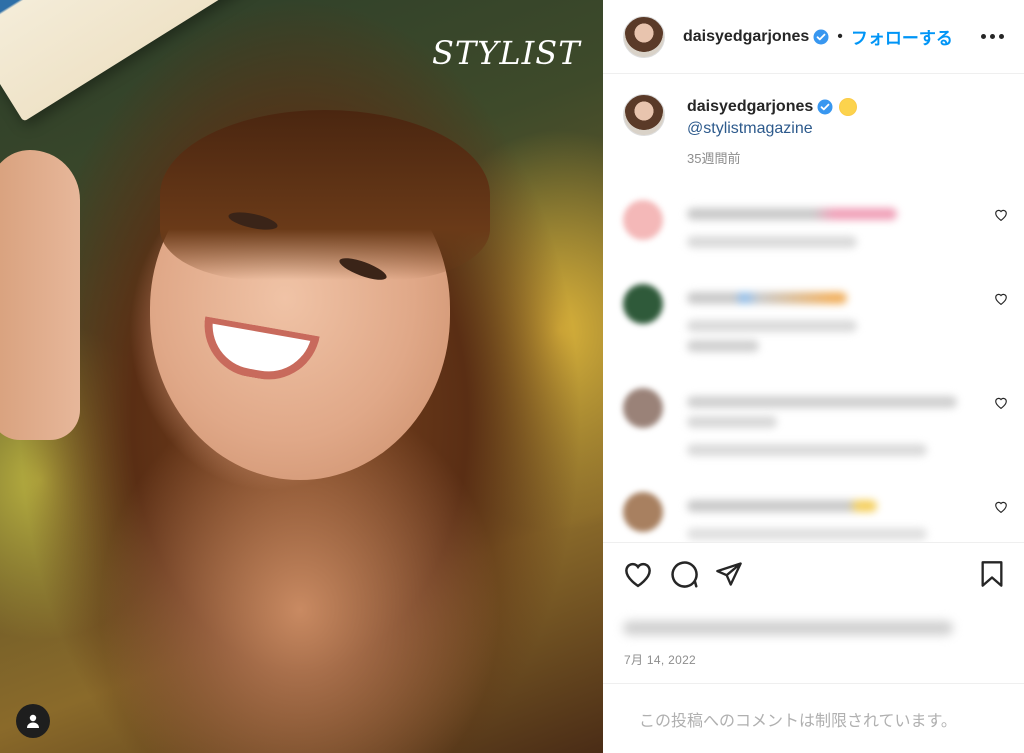 This screenshot has width=1024, height=753. What do you see at coordinates (746, 37) in the screenshot?
I see `header-username: daisyedgarjones` at bounding box center [746, 37].